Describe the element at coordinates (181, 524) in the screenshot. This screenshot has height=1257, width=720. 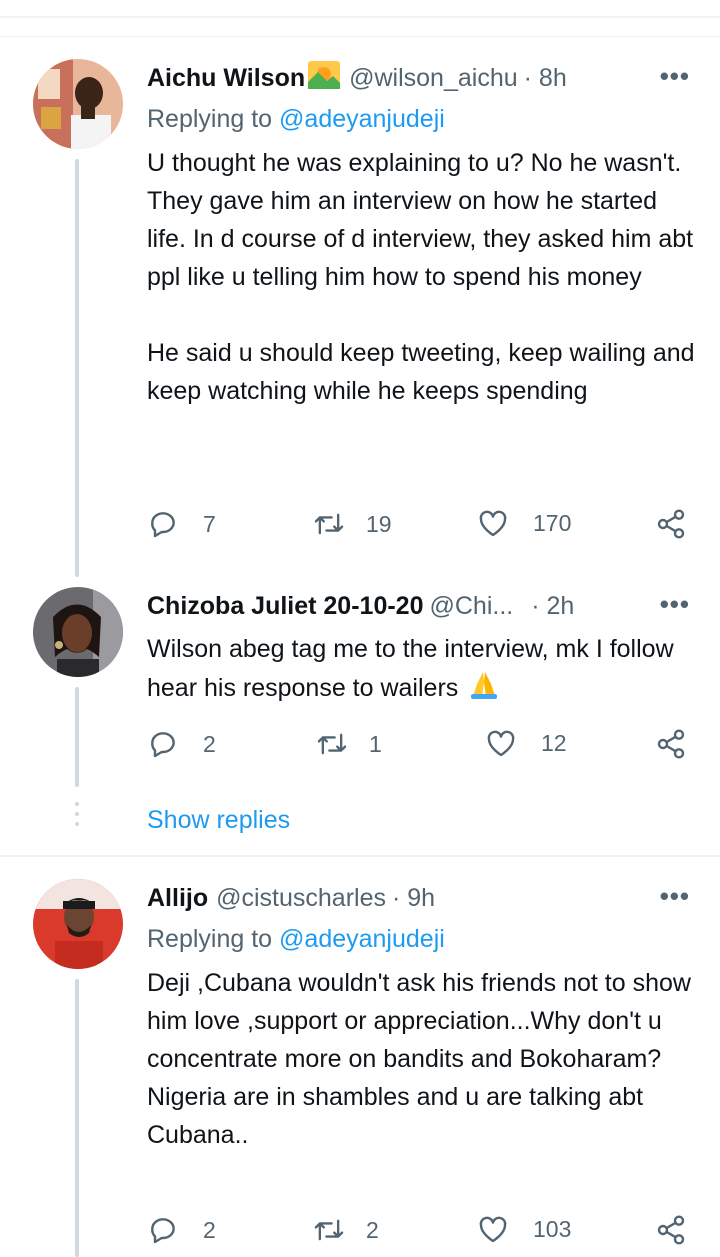
I see `reply-button: 7` at that location.